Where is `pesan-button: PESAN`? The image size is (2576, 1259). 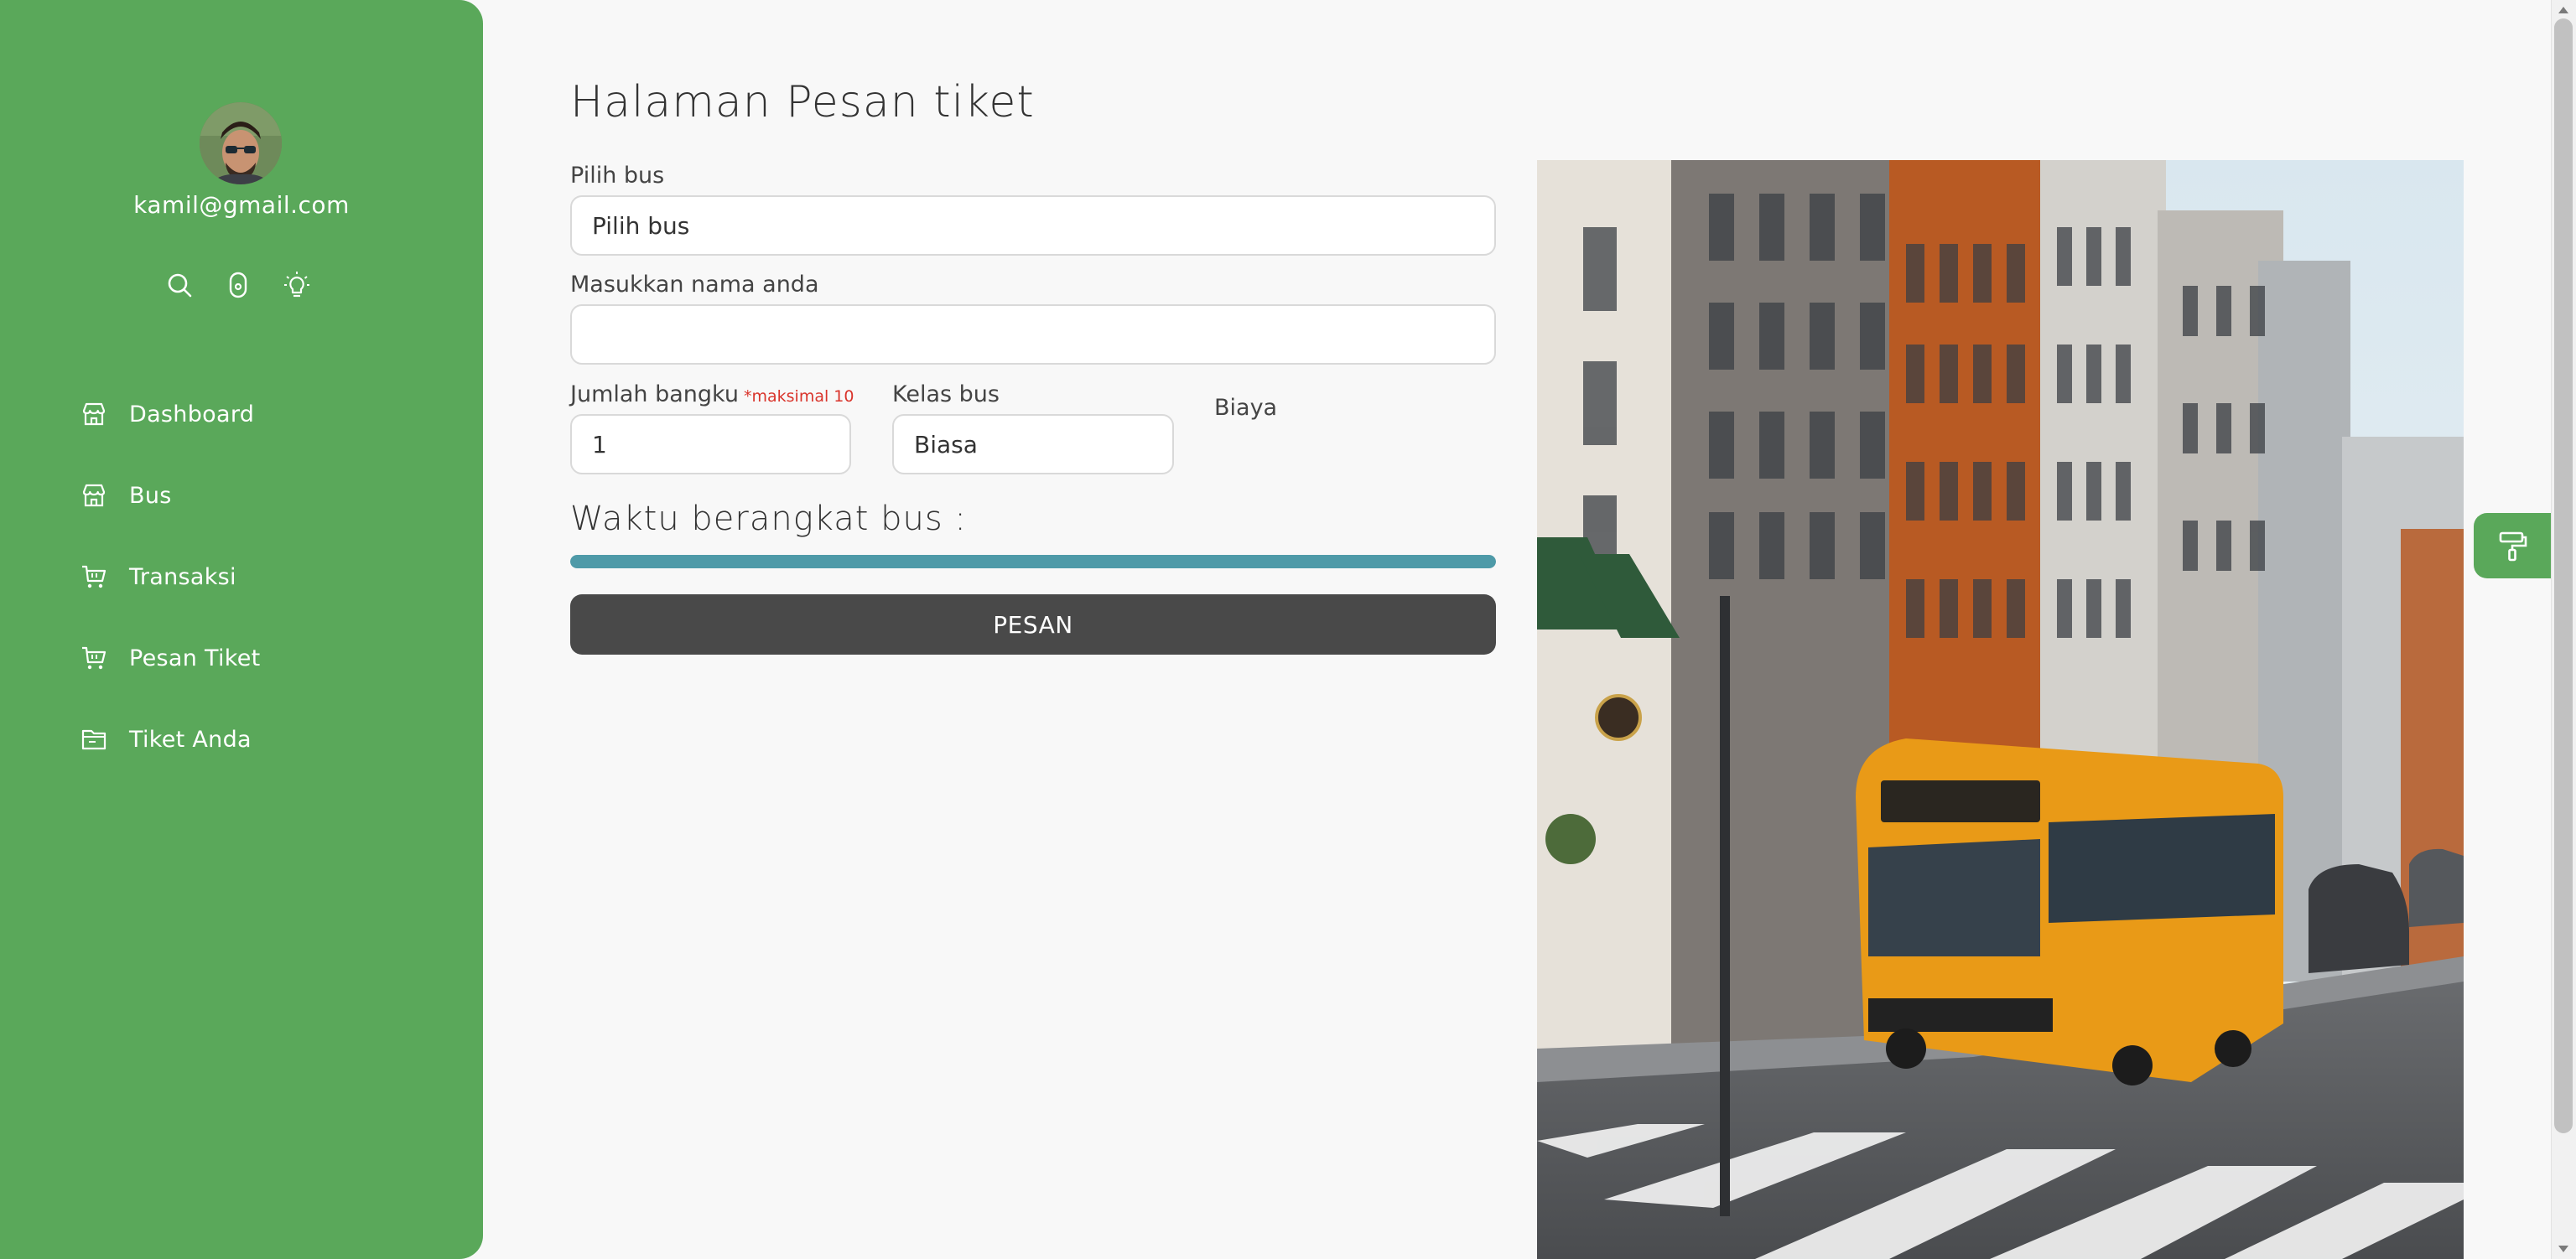
pesan-button: PESAN is located at coordinates (1033, 624).